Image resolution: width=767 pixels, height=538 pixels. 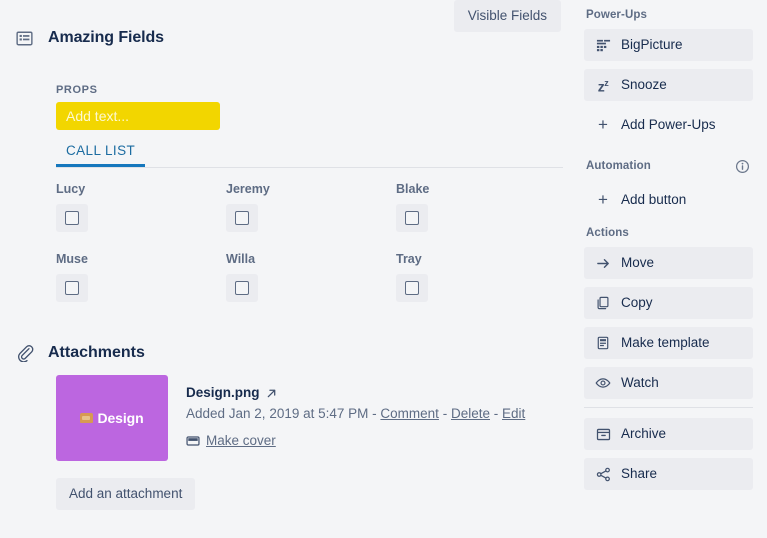 I want to click on thumbnail-label: Design, so click(x=120, y=418).